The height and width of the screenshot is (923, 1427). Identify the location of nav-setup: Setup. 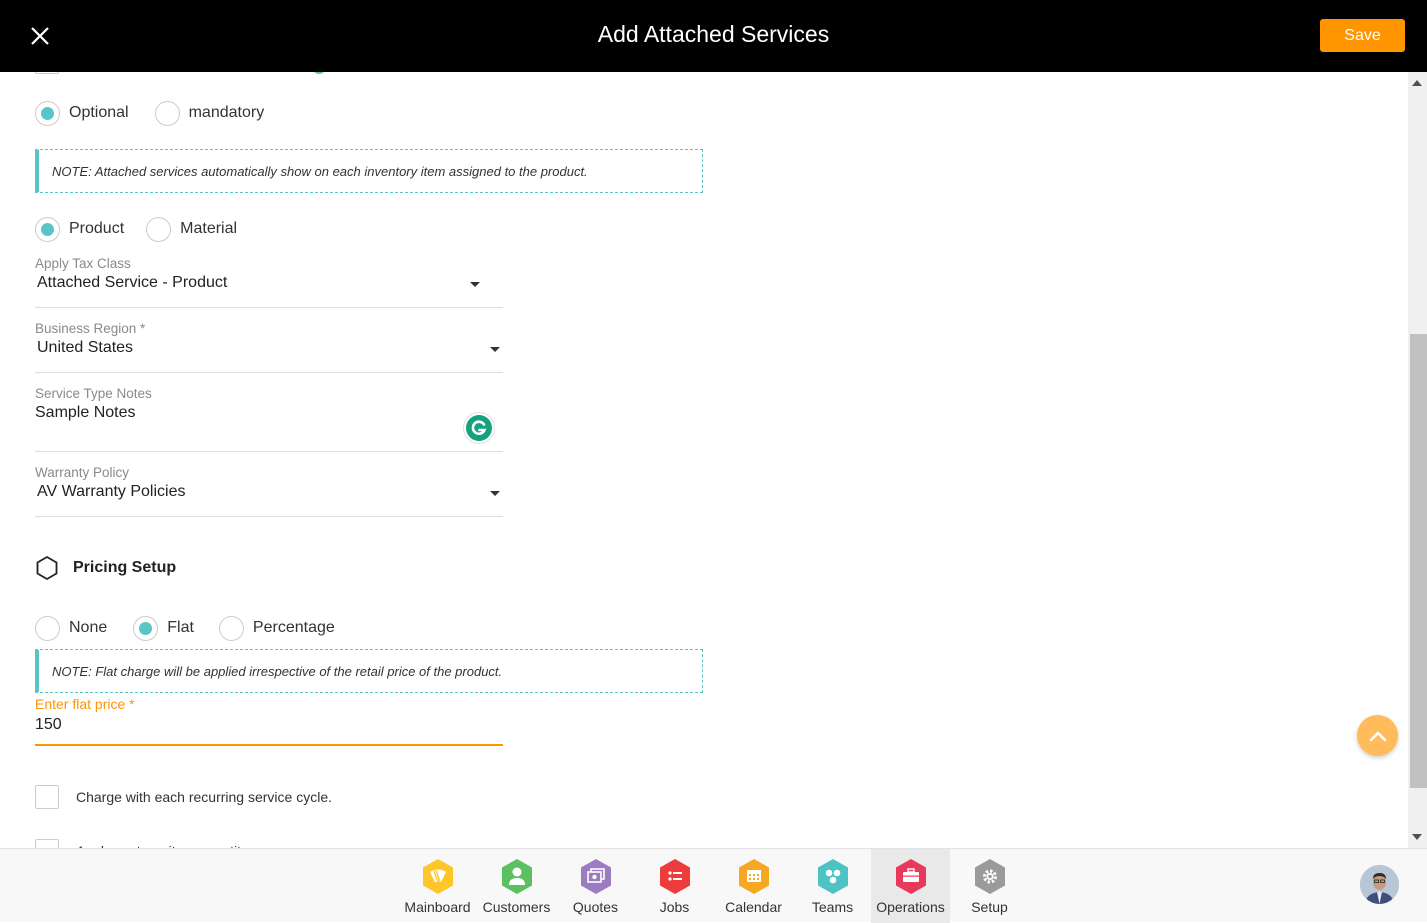
(989, 886).